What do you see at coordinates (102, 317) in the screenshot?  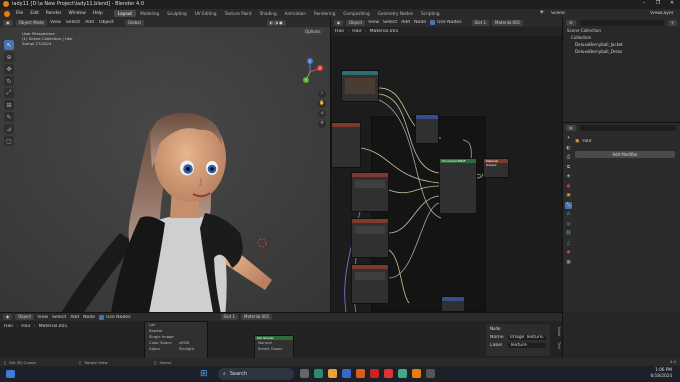 I see `bottom-use-nodes-checkbox` at bounding box center [102, 317].